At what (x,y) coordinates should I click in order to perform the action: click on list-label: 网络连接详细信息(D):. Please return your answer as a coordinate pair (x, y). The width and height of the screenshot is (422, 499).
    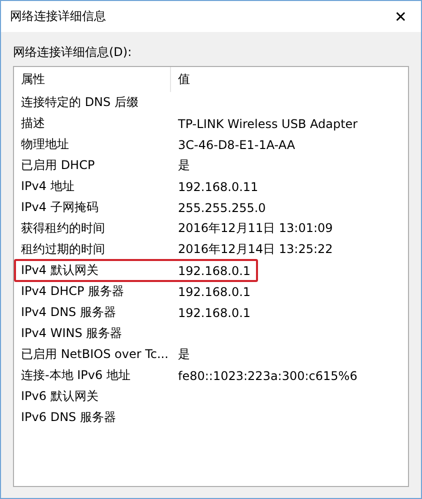
    Looking at the image, I should click on (73, 52).